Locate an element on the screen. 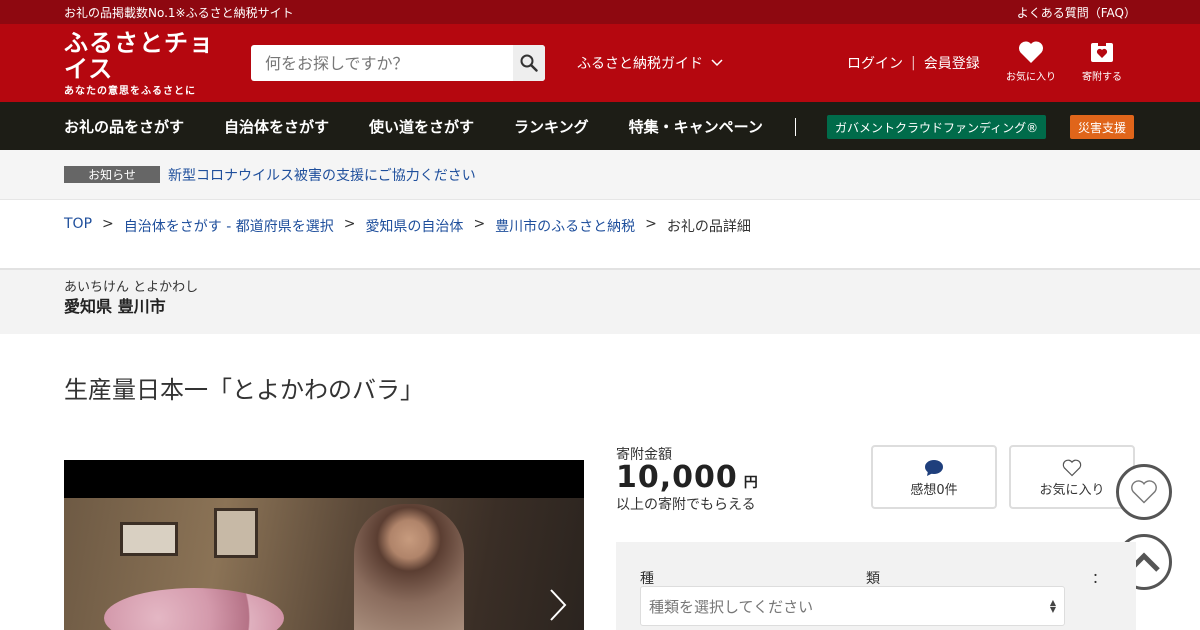 The height and width of the screenshot is (630, 1200). price-amount: 10,000 is located at coordinates (677, 477).